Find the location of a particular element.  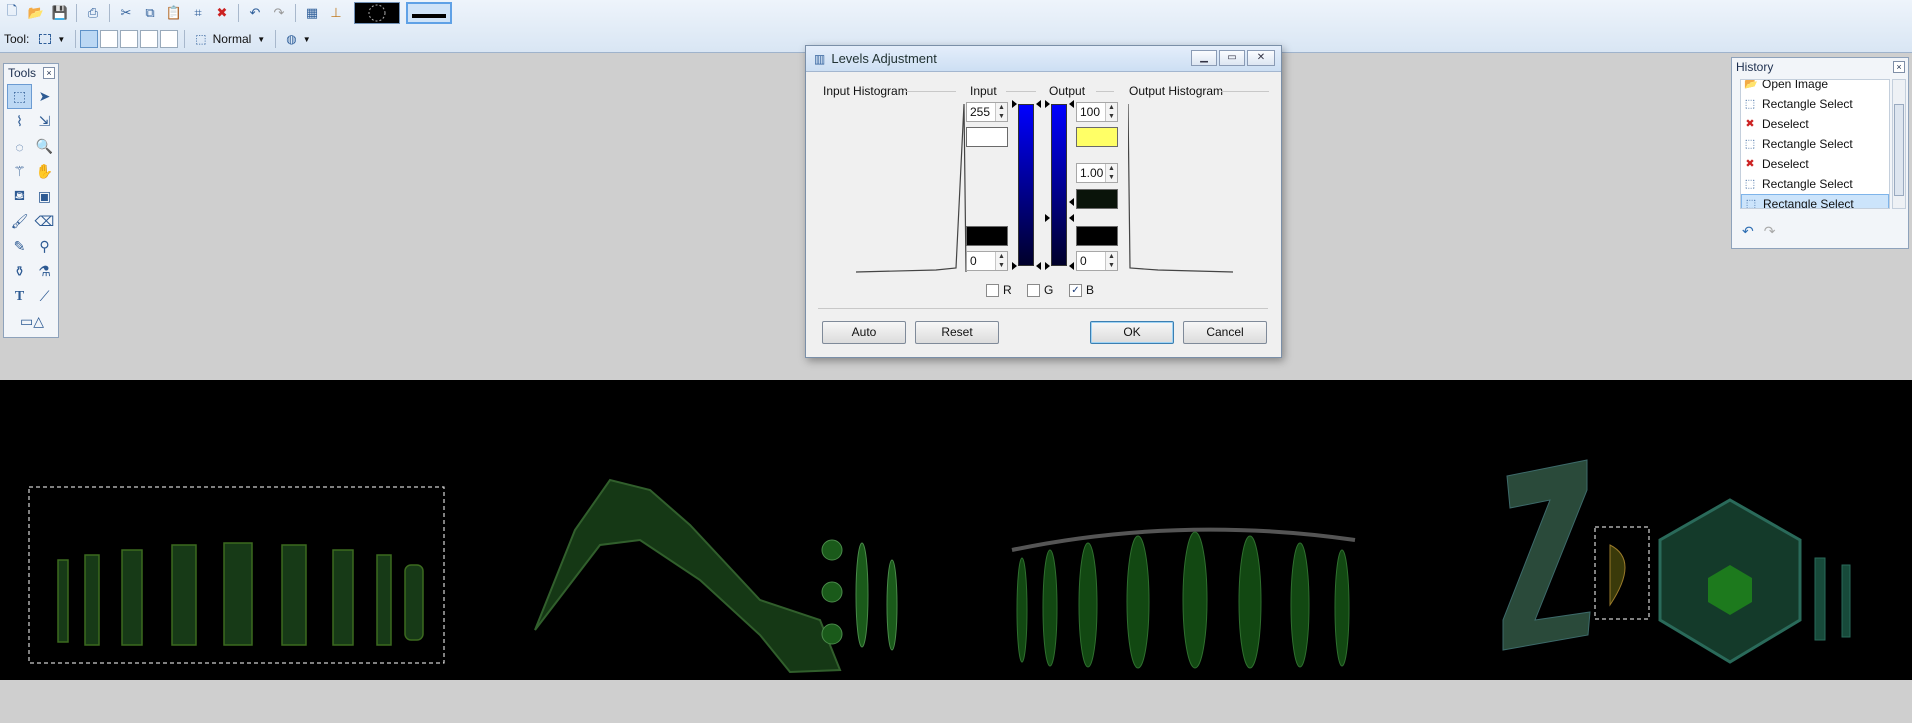

reset-button: Reset is located at coordinates (957, 332).